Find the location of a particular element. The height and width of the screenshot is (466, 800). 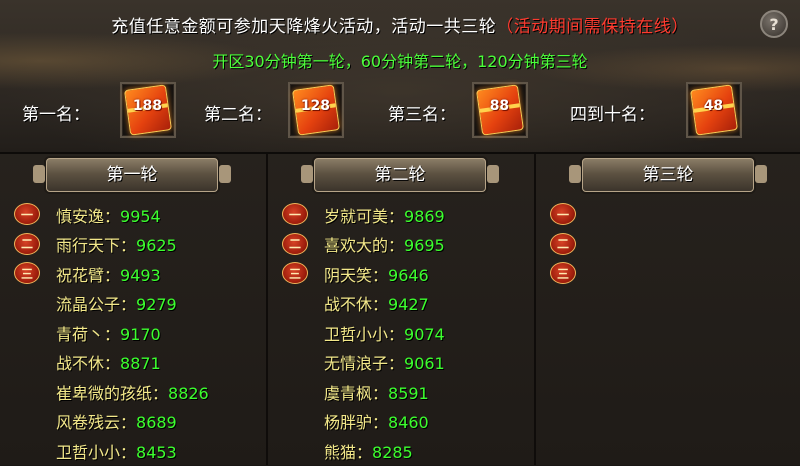

player-score: 8460 is located at coordinates (408, 423).